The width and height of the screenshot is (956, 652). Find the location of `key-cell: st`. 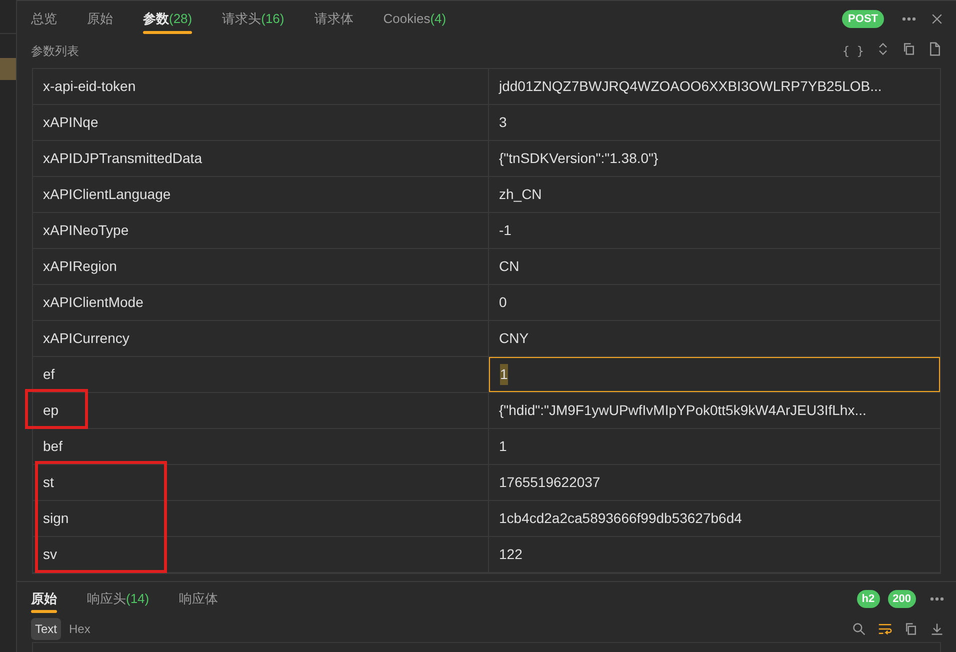

key-cell: st is located at coordinates (261, 482).